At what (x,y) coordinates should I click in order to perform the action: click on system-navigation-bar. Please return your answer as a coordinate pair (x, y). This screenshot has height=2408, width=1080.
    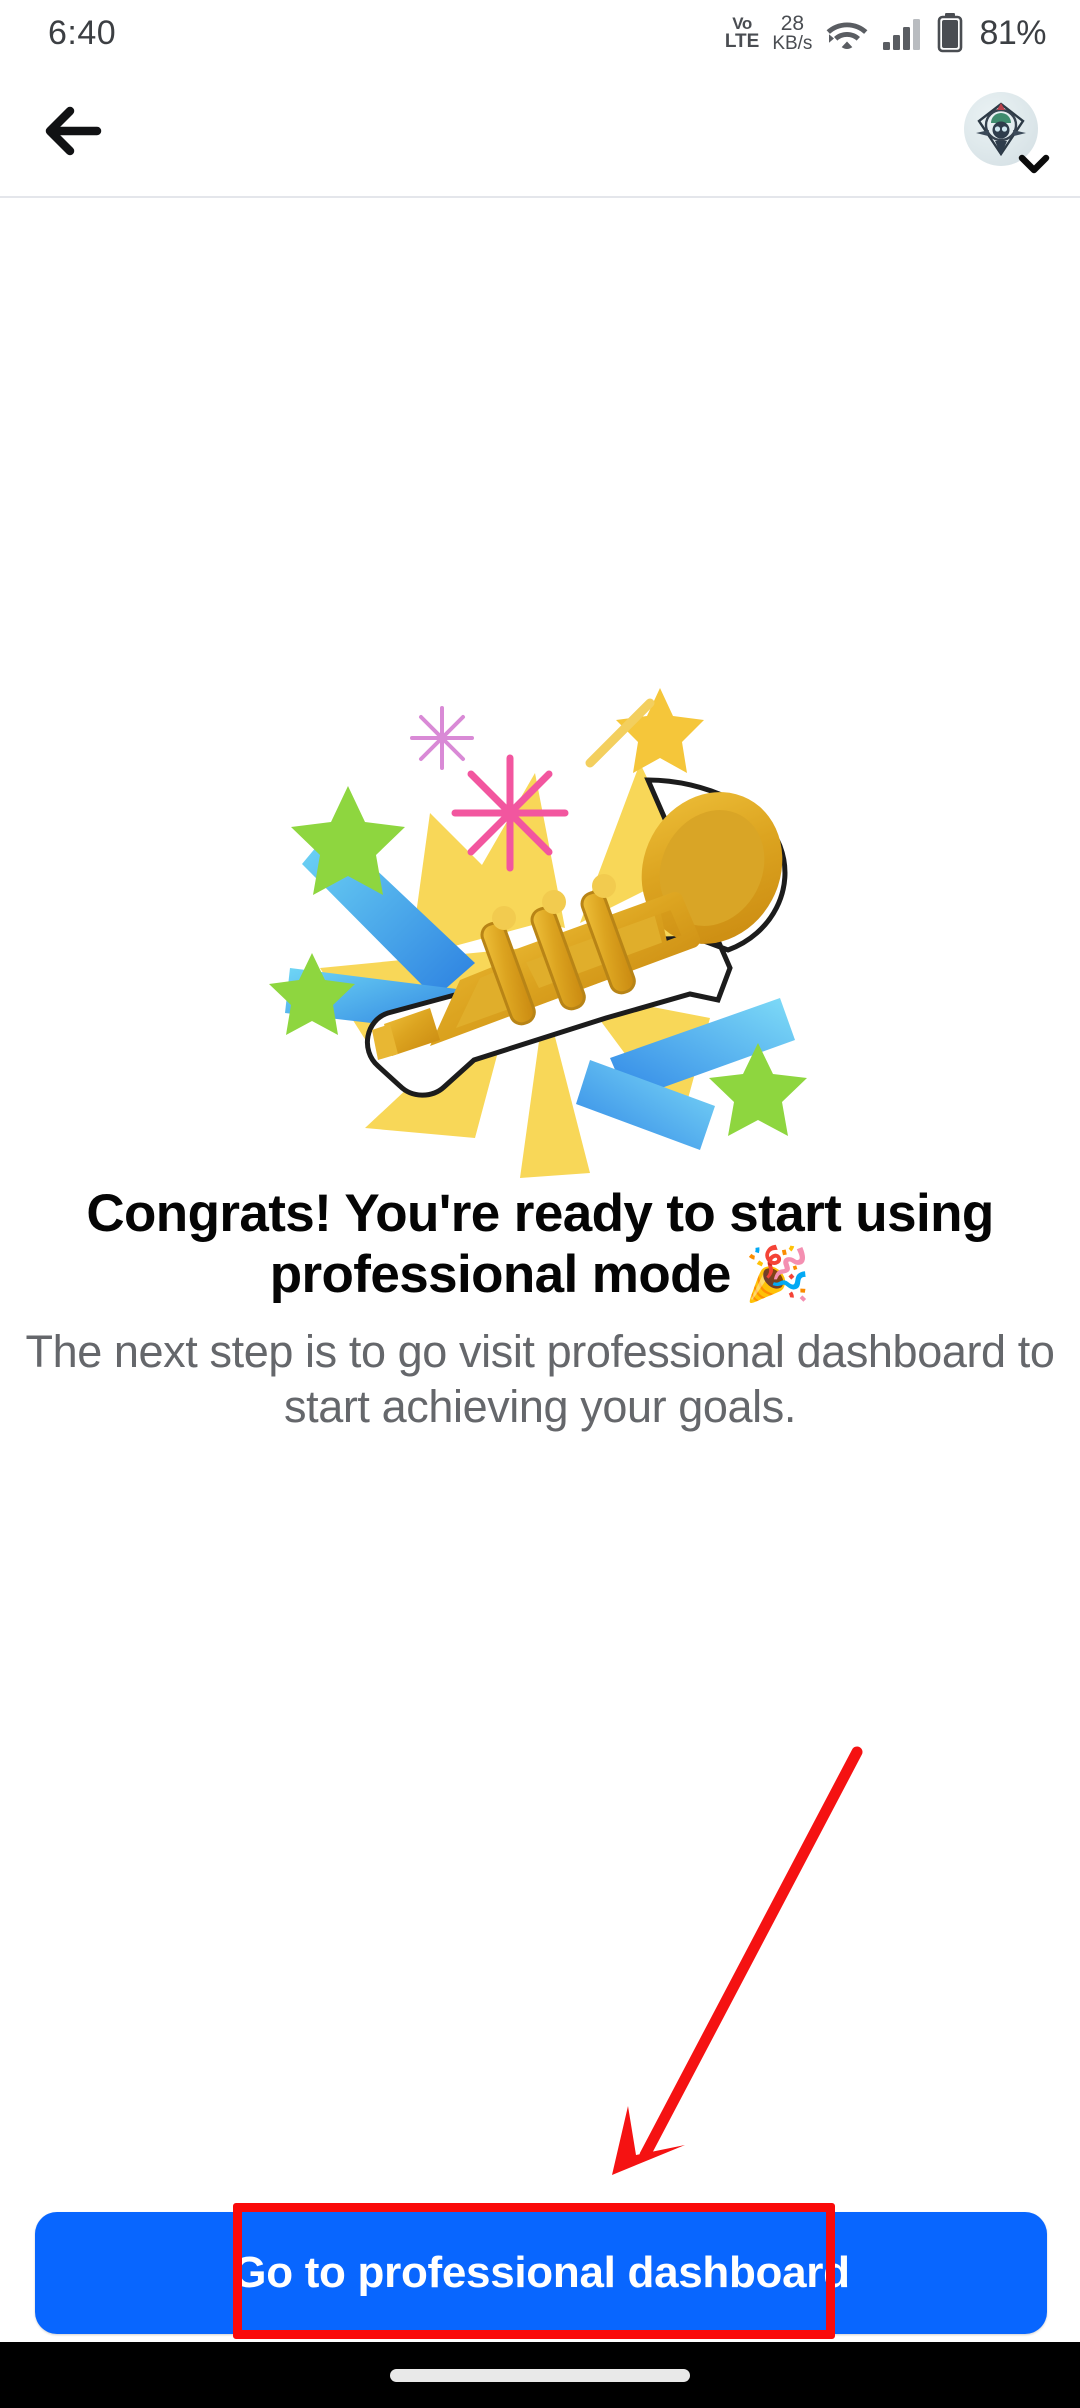
    Looking at the image, I should click on (540, 2375).